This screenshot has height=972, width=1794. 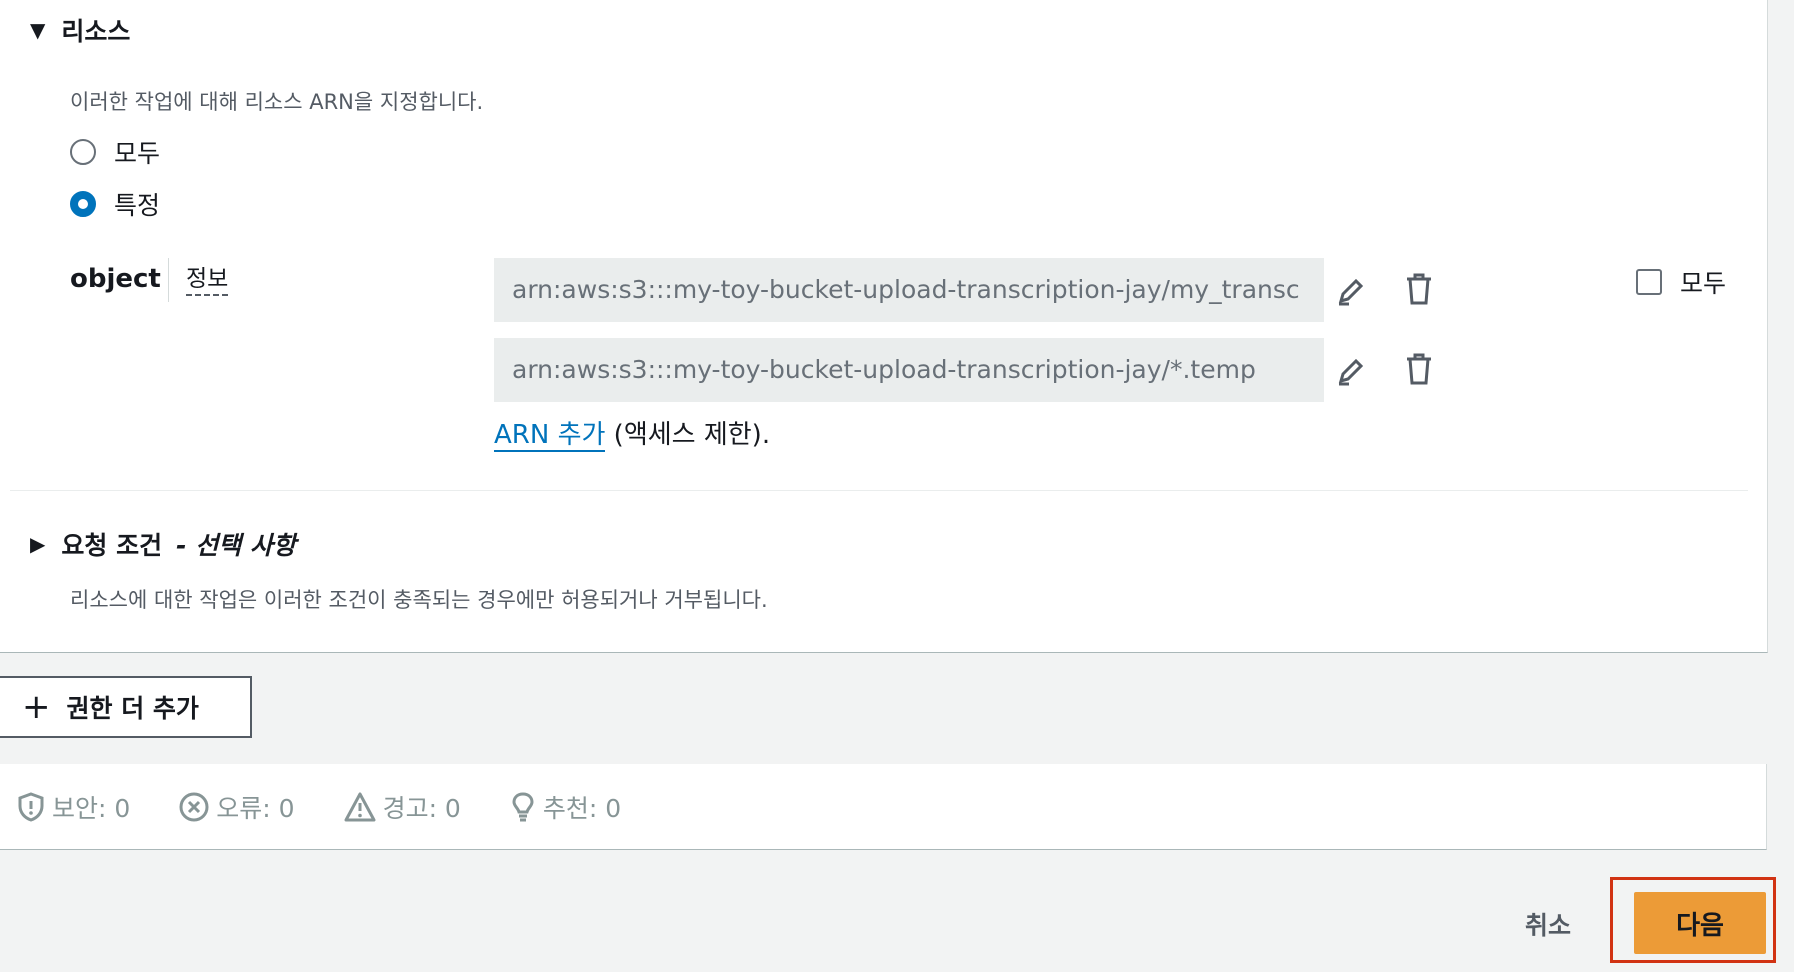 I want to click on cancel-button: 취소, so click(x=1548, y=924).